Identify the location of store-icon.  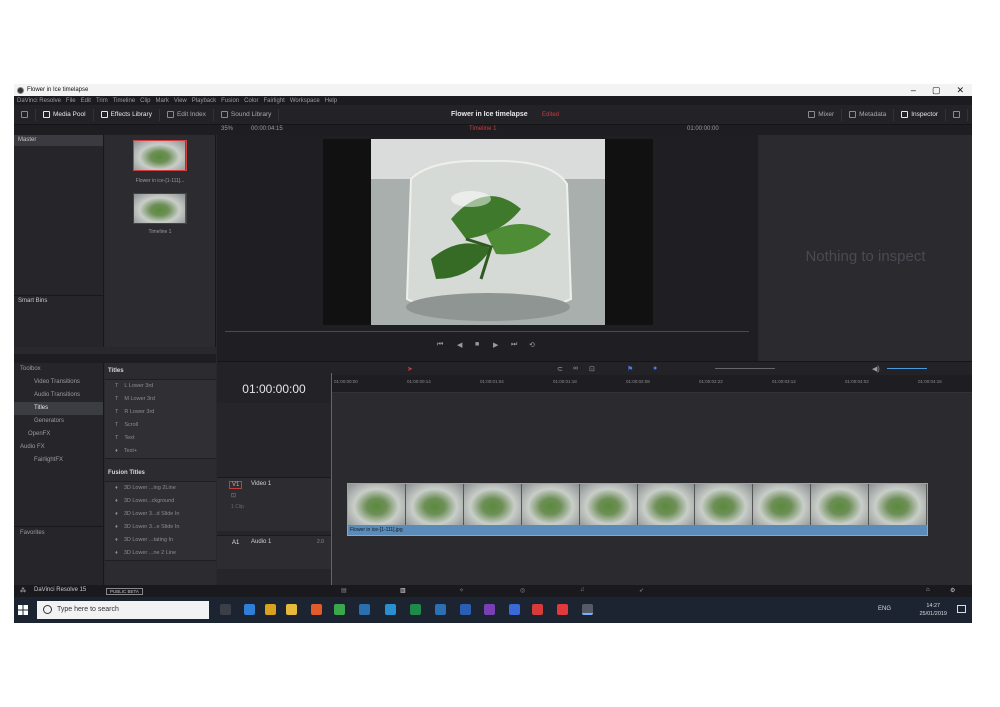
(270, 609).